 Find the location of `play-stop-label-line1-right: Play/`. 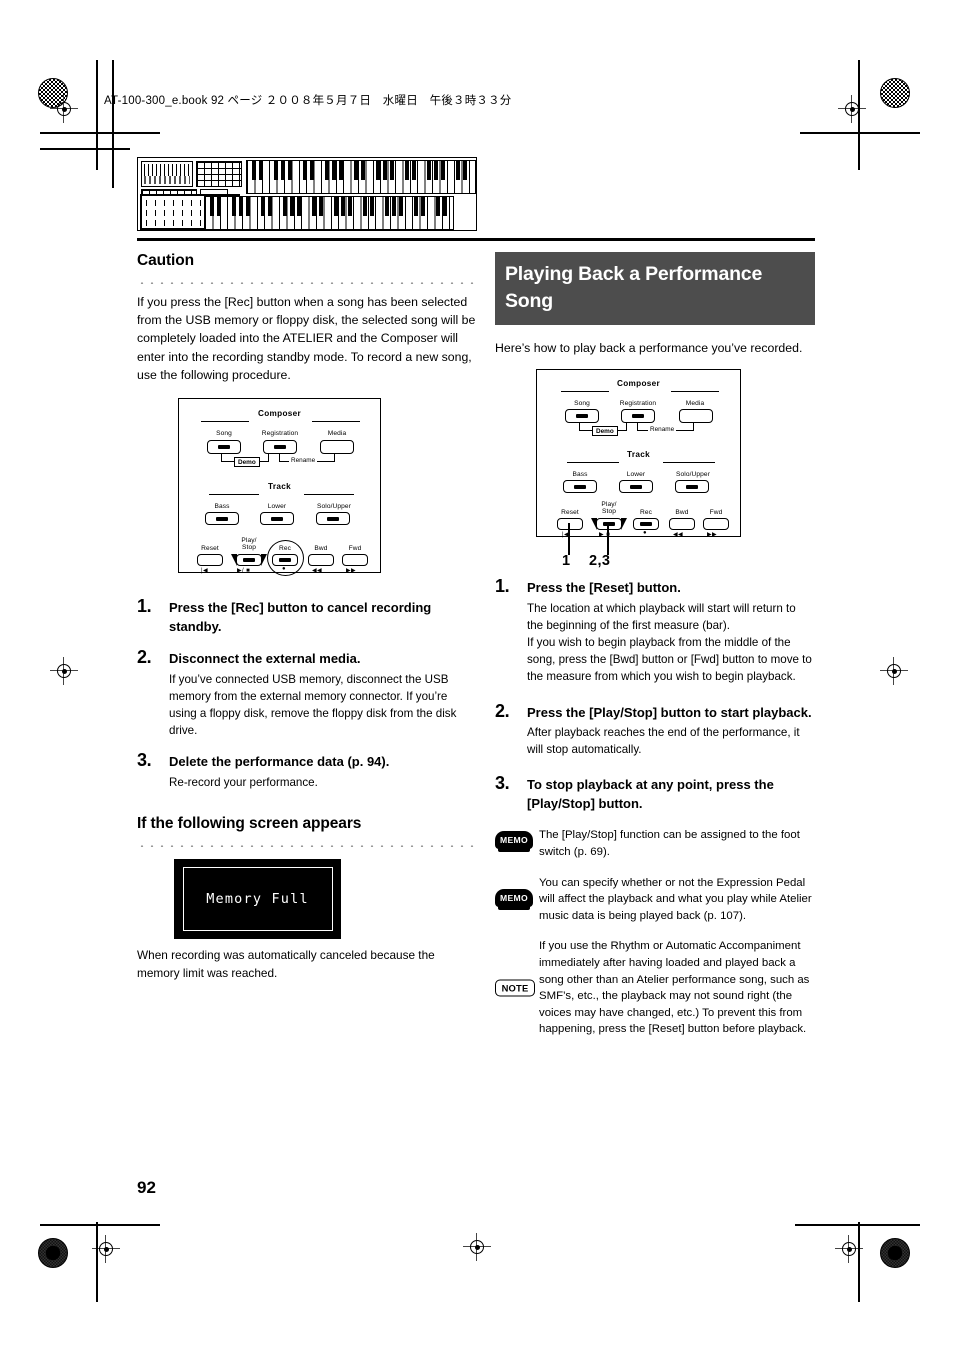

play-stop-label-line1-right: Play/ is located at coordinates (609, 504).